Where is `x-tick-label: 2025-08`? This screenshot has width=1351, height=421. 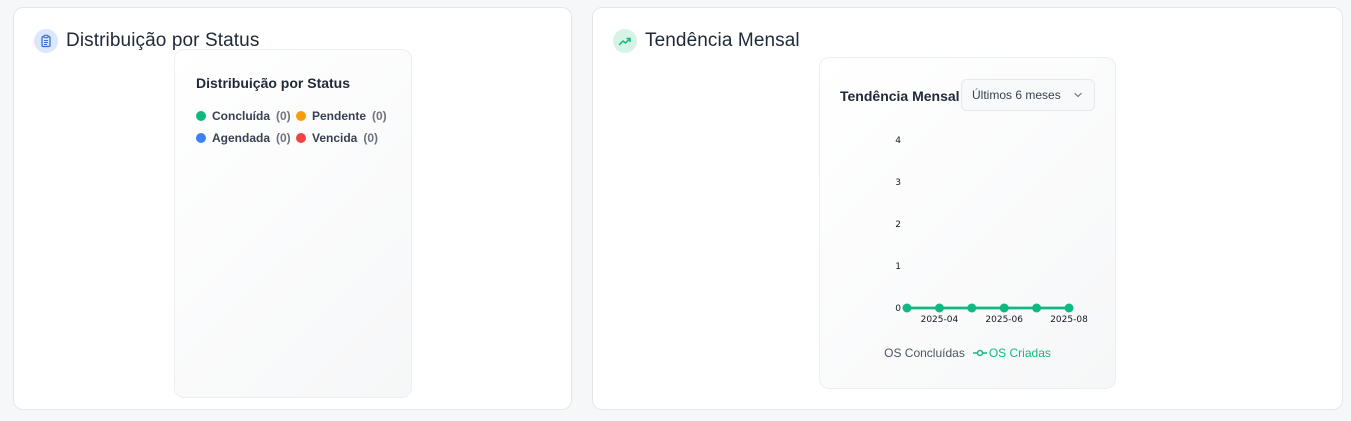 x-tick-label: 2025-08 is located at coordinates (1069, 320).